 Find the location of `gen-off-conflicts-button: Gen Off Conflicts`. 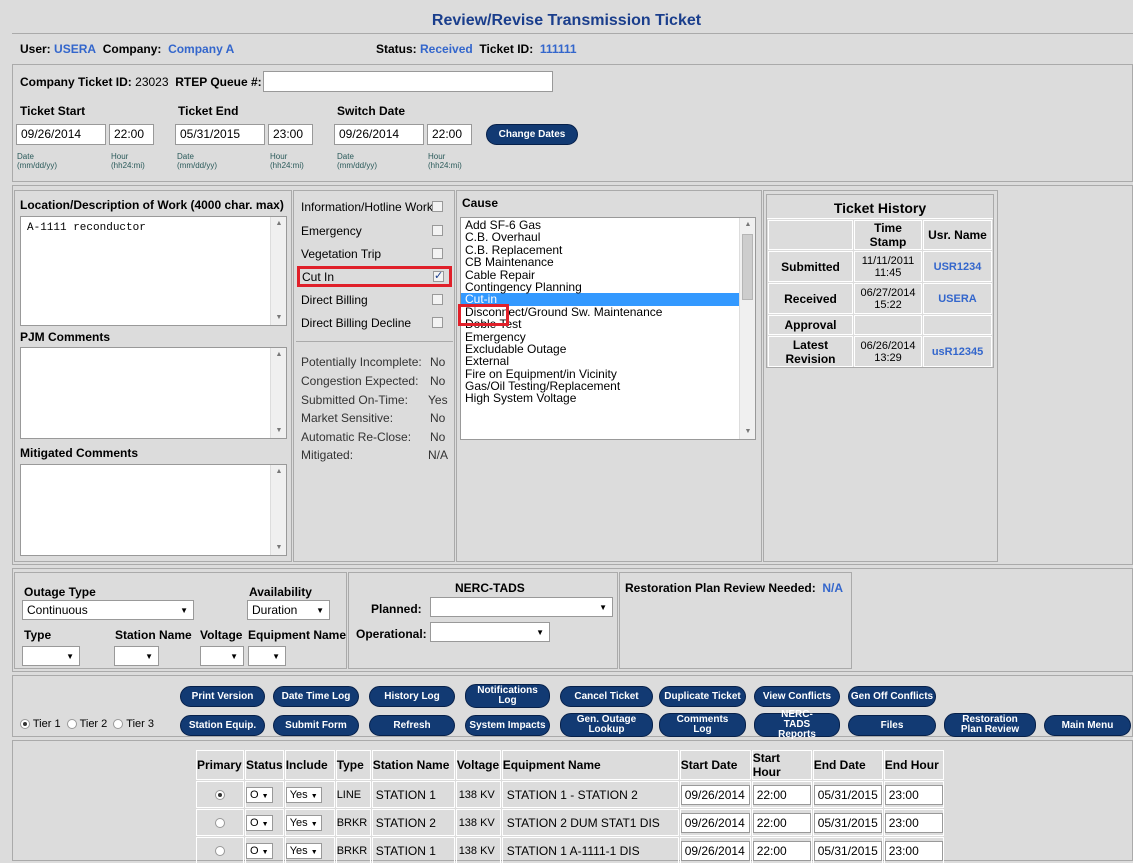

gen-off-conflicts-button: Gen Off Conflicts is located at coordinates (892, 696).